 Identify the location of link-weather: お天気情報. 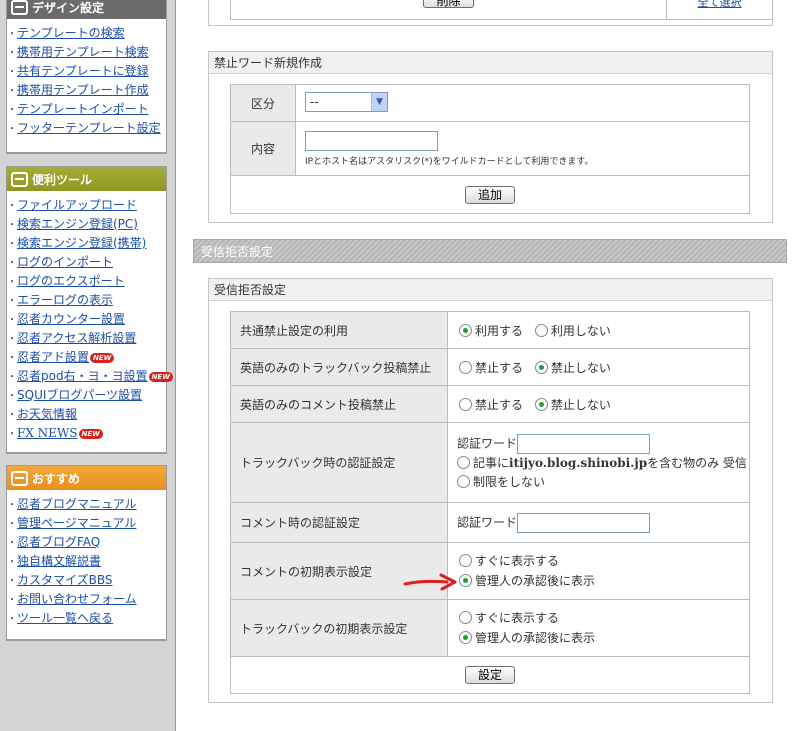
(47, 414).